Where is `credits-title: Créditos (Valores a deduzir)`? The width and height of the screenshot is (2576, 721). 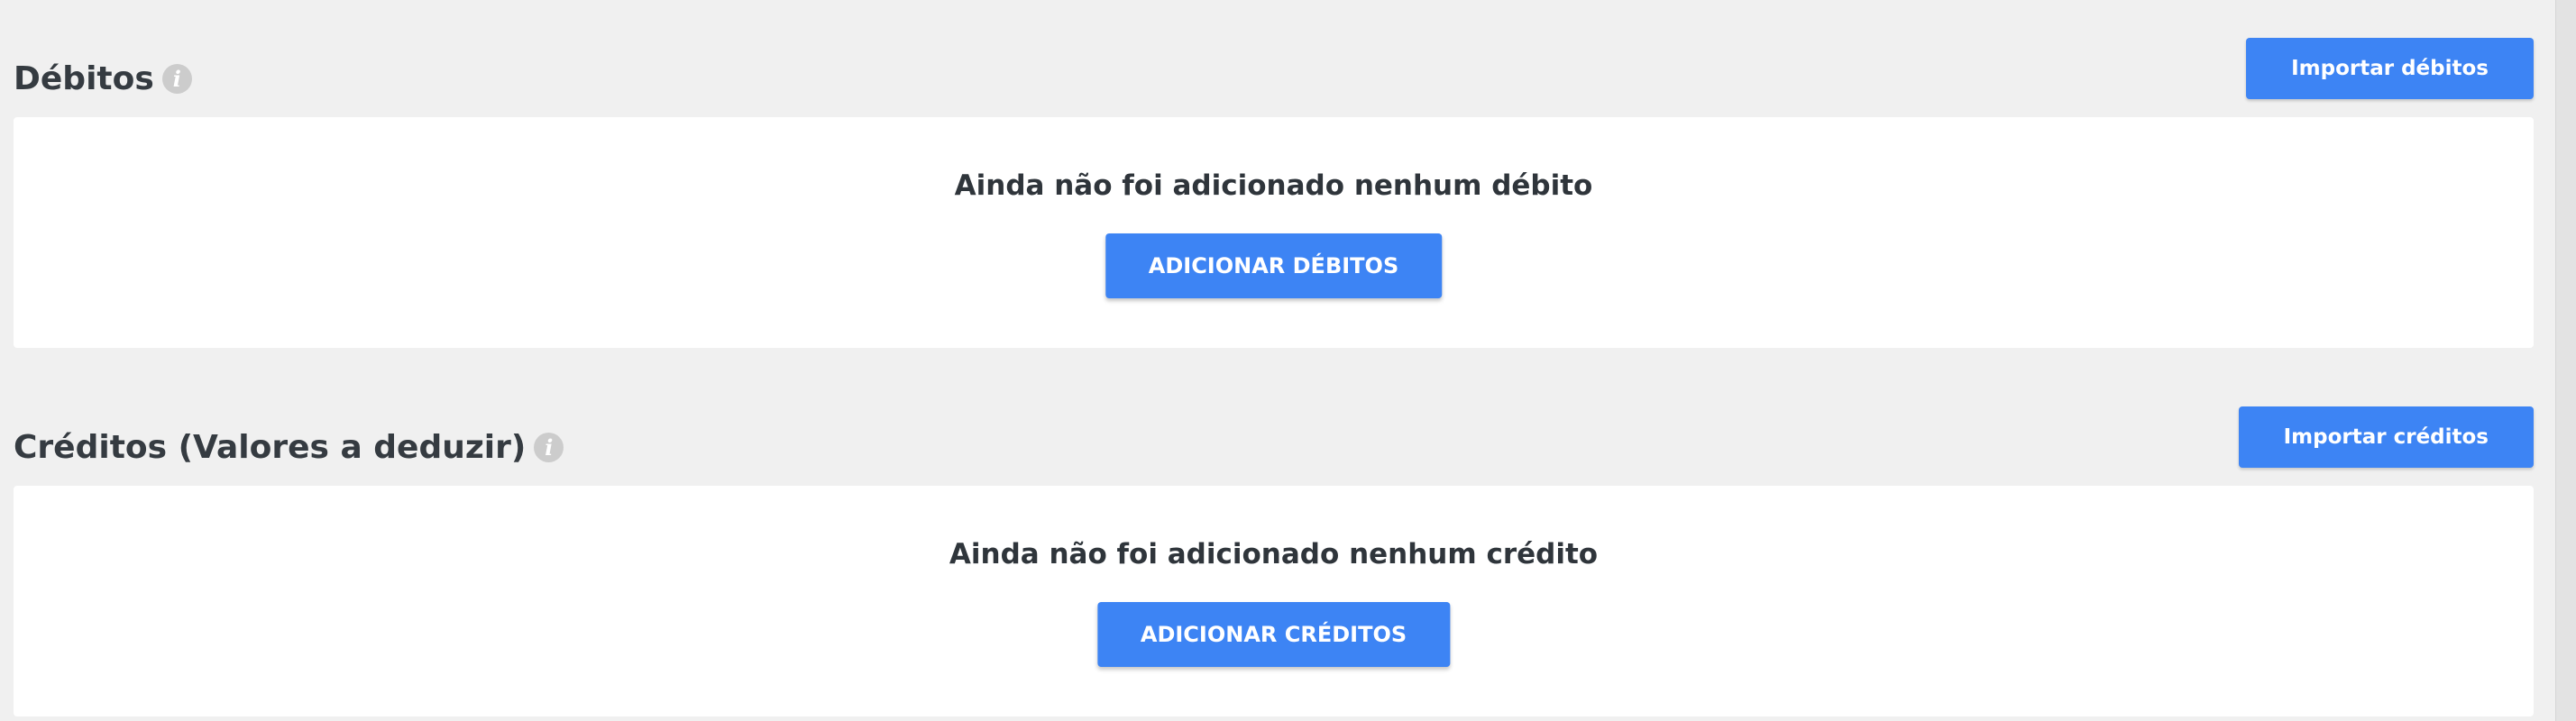
credits-title: Créditos (Valores a deduzir) is located at coordinates (270, 447).